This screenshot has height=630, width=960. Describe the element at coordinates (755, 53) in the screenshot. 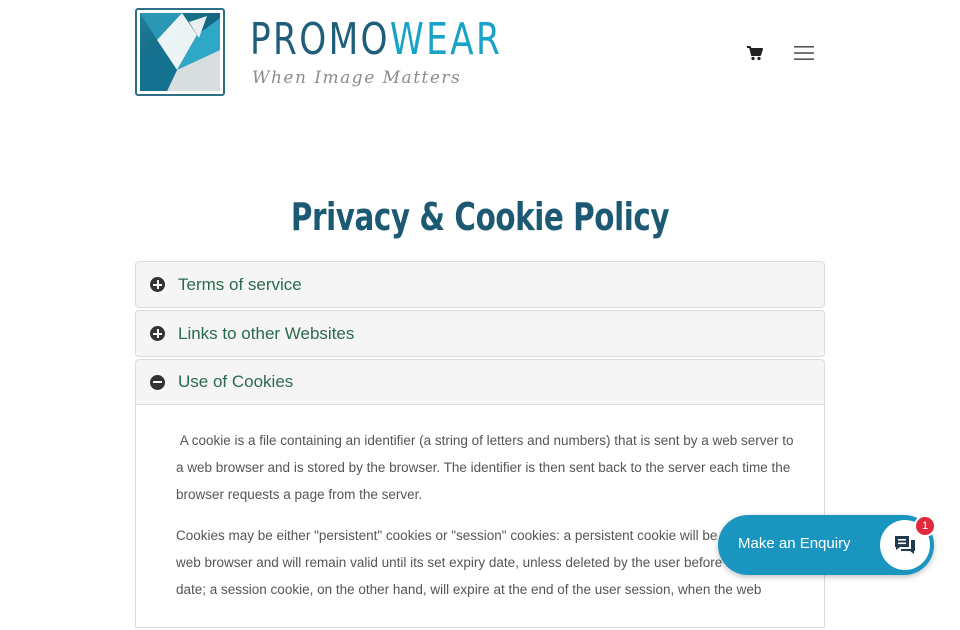

I see `shopping-cart-icon` at that location.